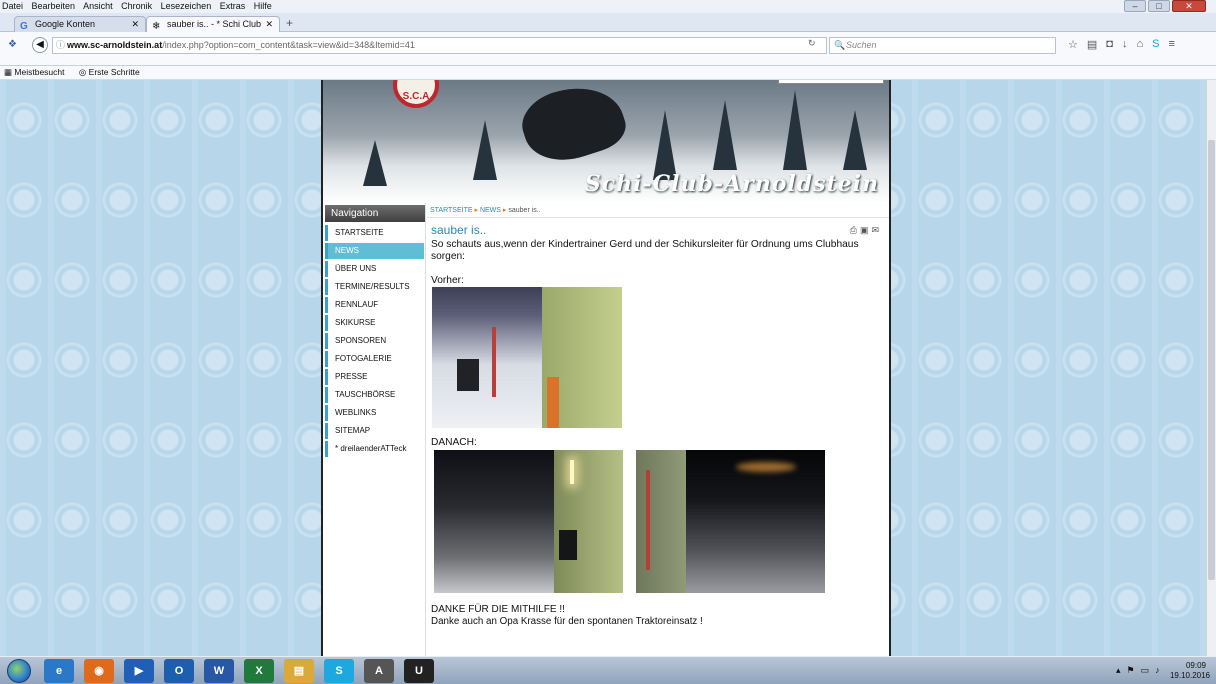 The width and height of the screenshot is (1216, 684). What do you see at coordinates (233, 6) in the screenshot?
I see `menu-extras: Extras` at bounding box center [233, 6].